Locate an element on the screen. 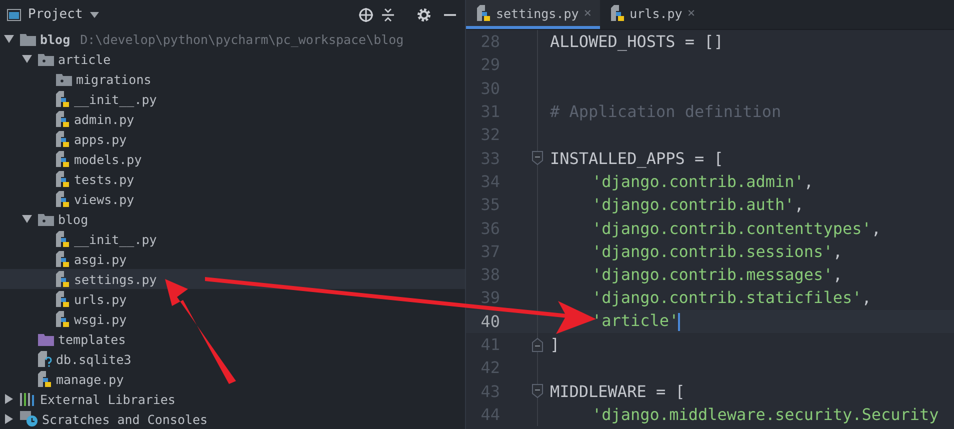 The image size is (954, 429). code-line: 'django.contrib.staticfiles', is located at coordinates (731, 298).